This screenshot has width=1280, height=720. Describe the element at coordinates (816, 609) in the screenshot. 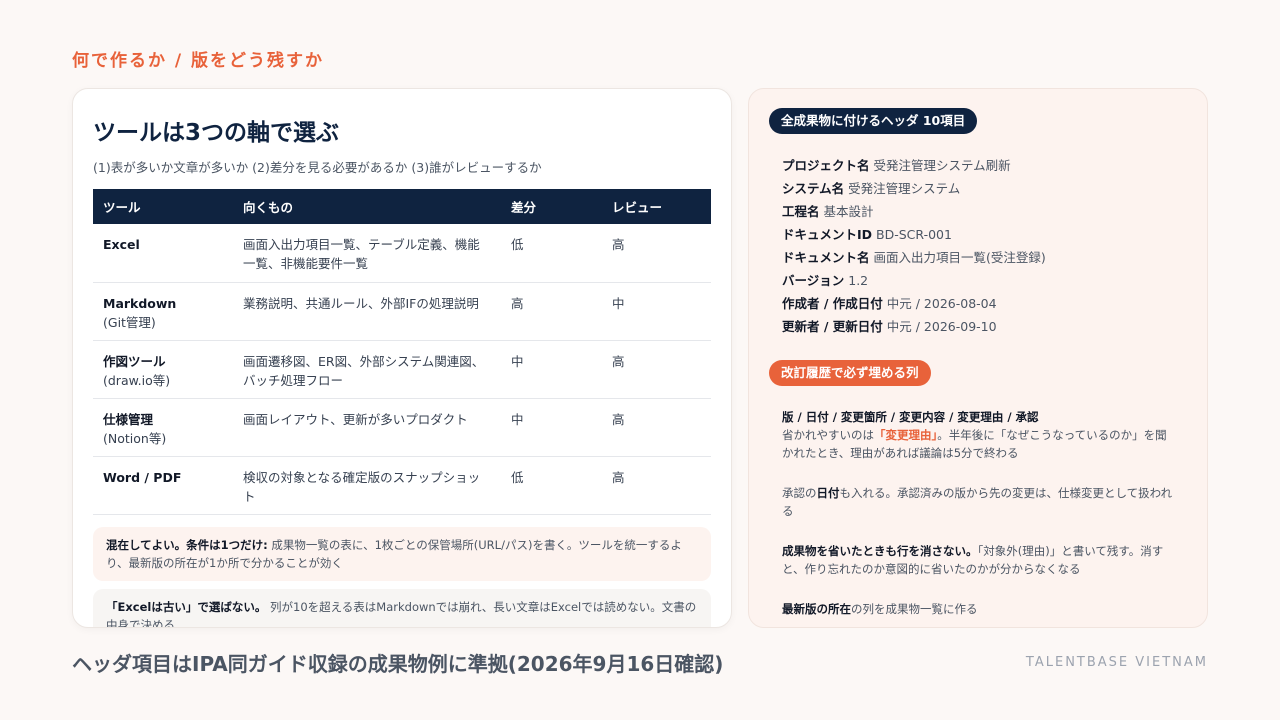

I see `rule-bold: 最新版の所在` at that location.